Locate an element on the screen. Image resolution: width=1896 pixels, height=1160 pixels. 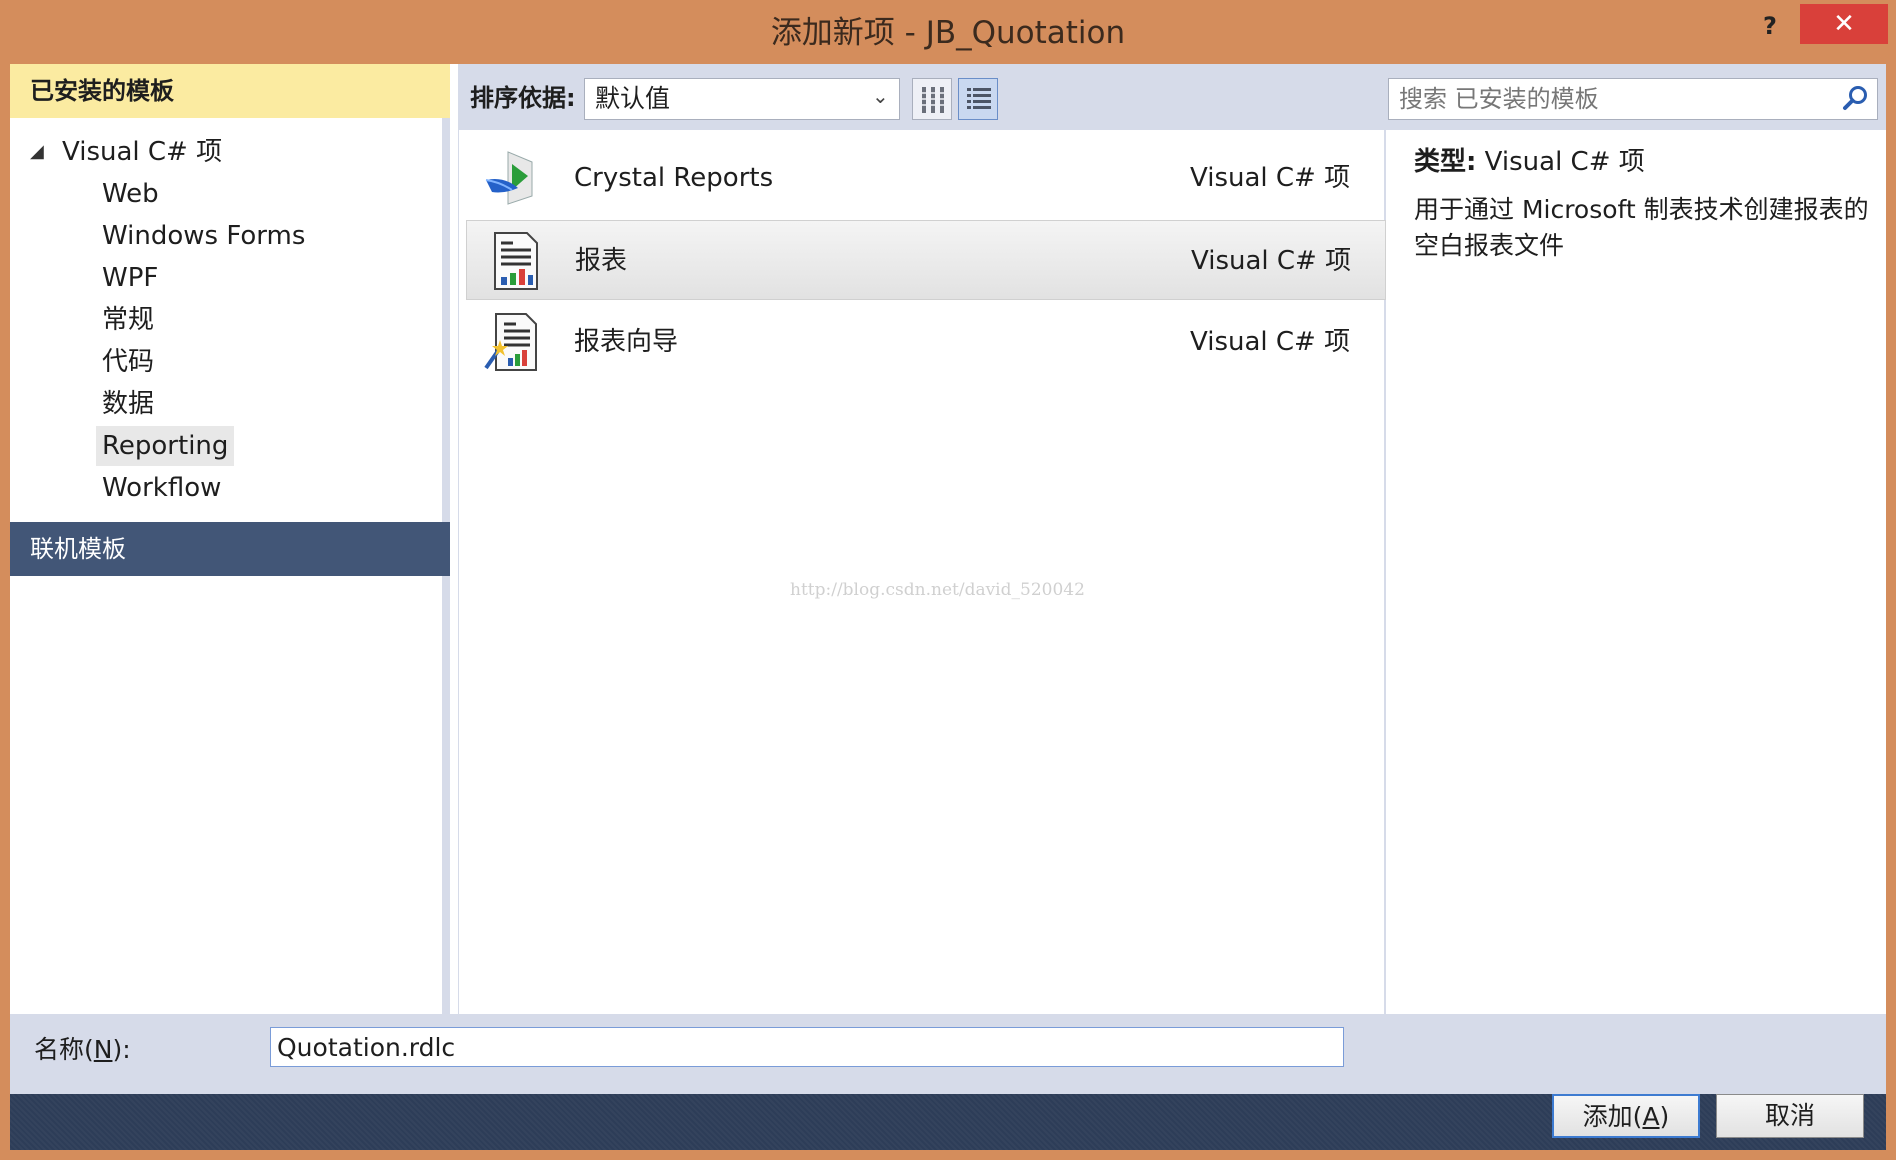
search-icon is located at coordinates (1855, 99).